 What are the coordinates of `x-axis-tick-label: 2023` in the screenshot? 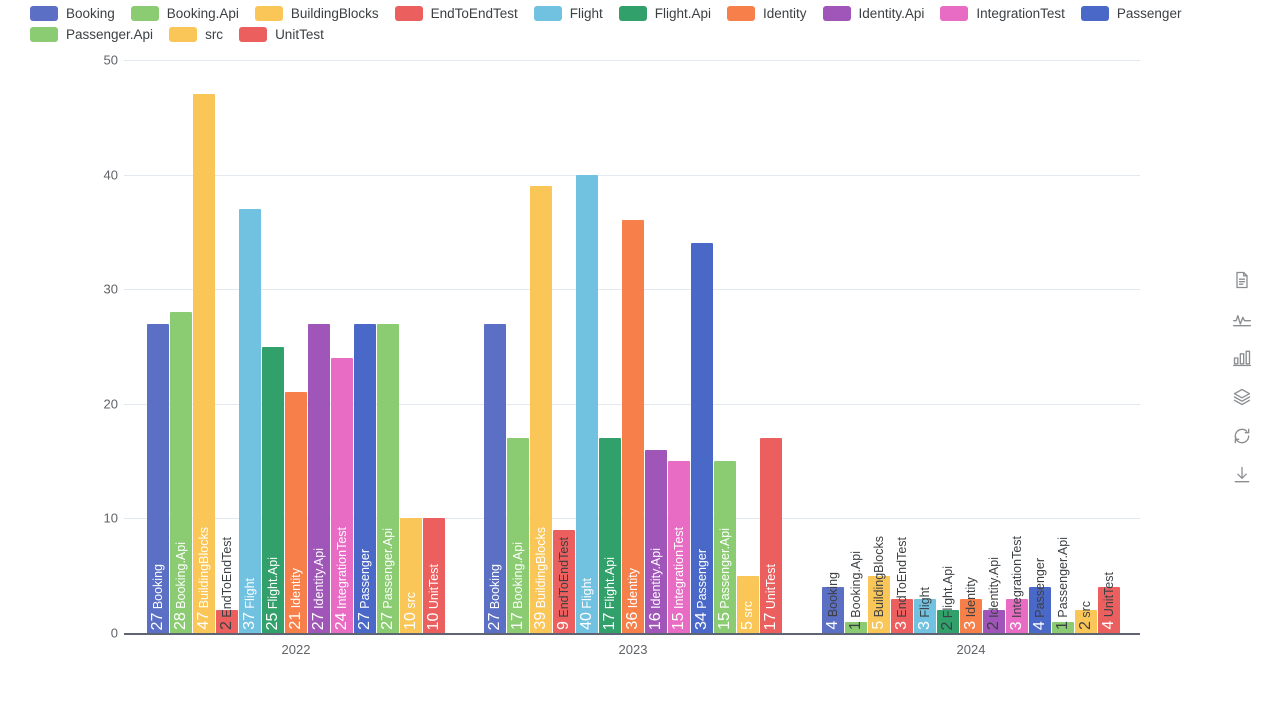 It's located at (633, 649).